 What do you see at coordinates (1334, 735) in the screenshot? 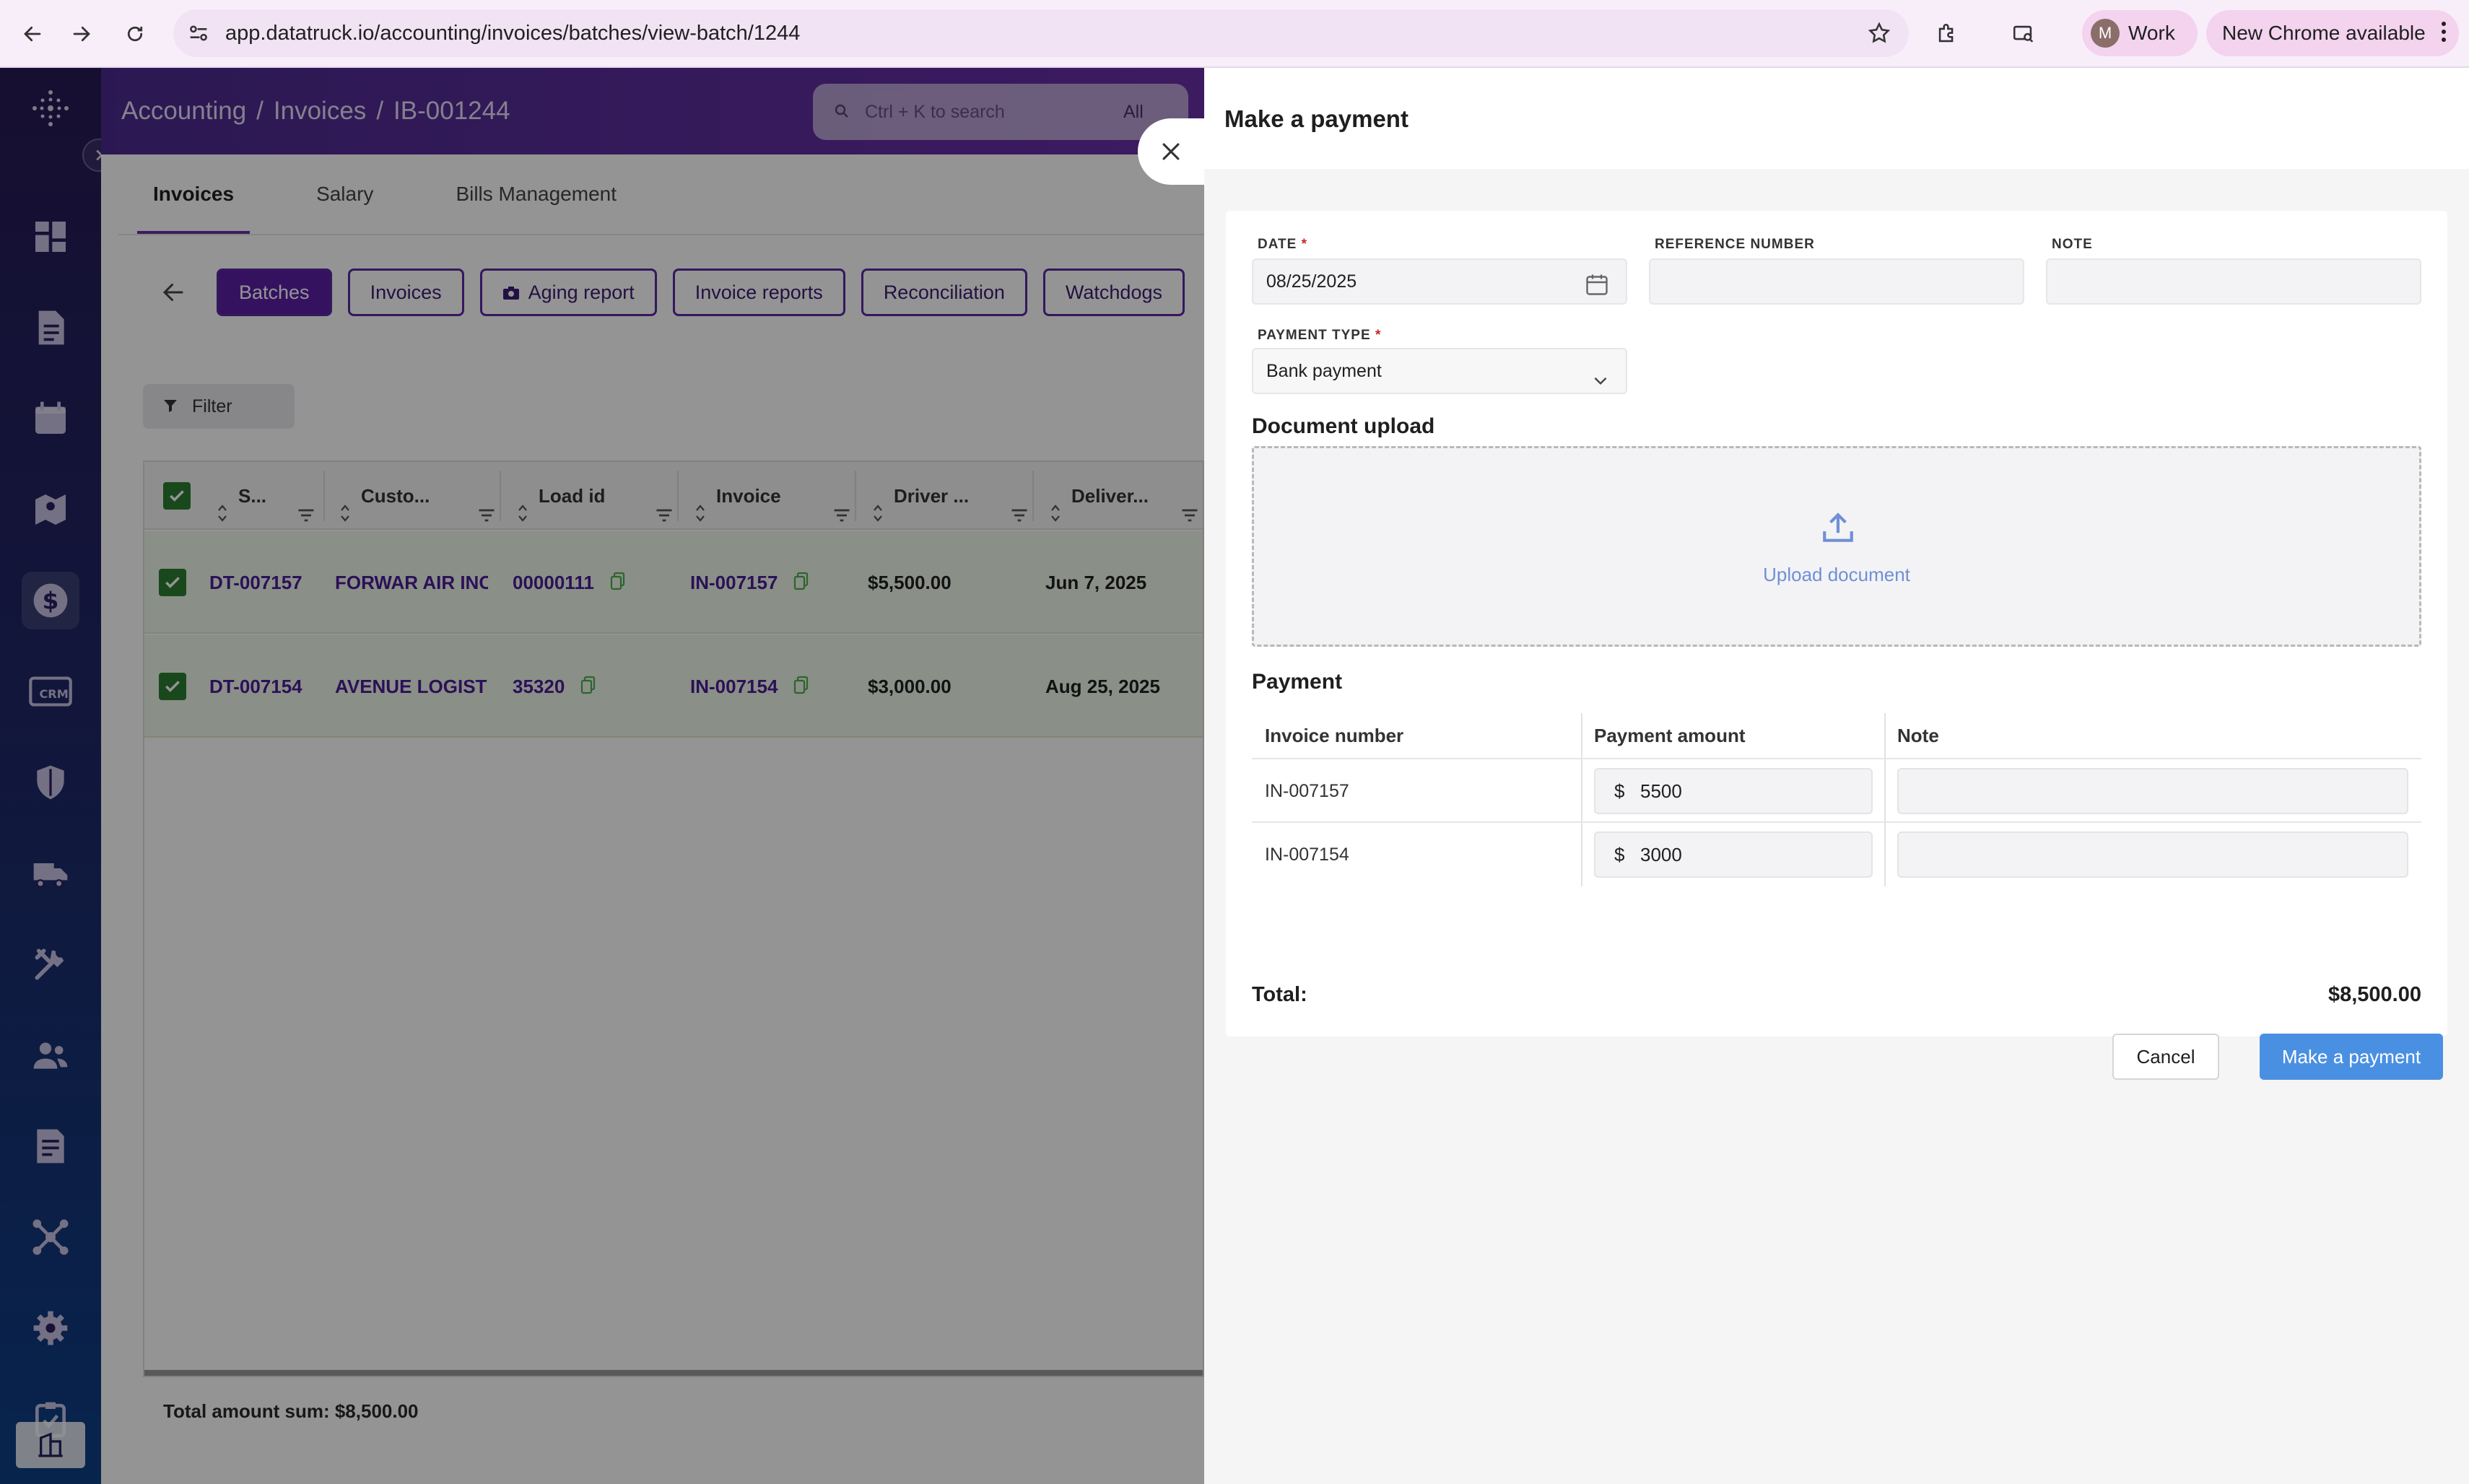
I see `column-header-invoice-number: Invoice number` at bounding box center [1334, 735].